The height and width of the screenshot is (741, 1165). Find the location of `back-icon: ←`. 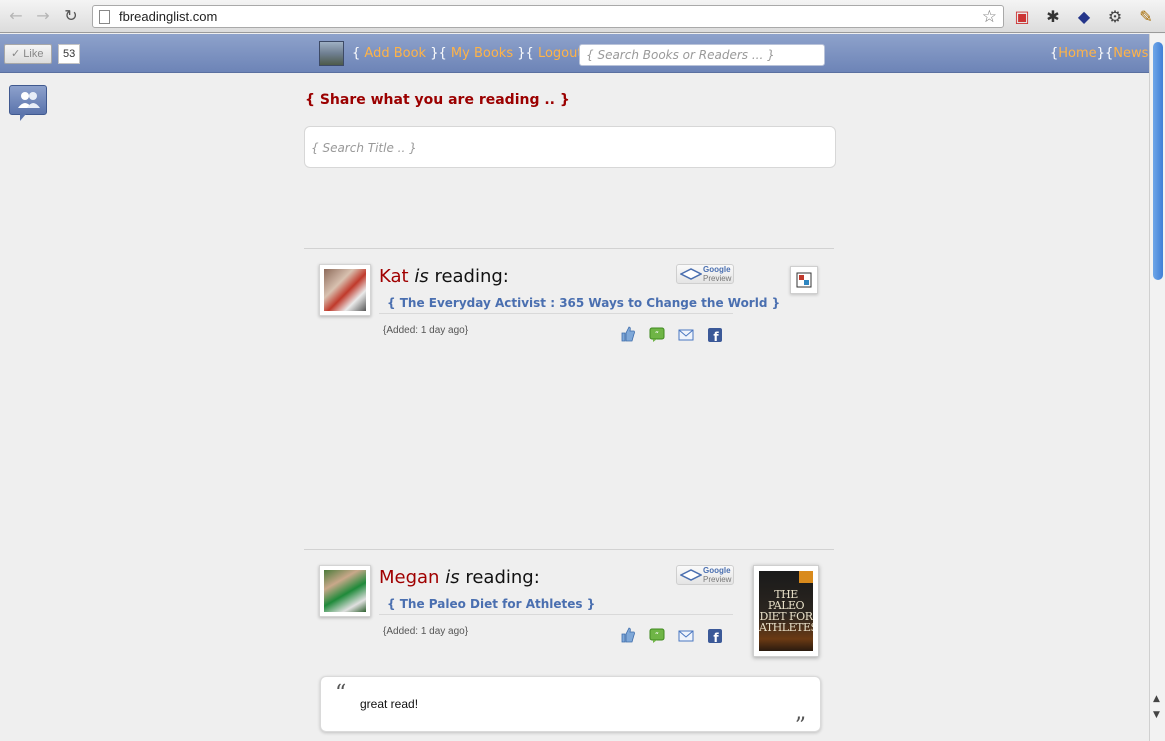

back-icon: ← is located at coordinates (16, 16).